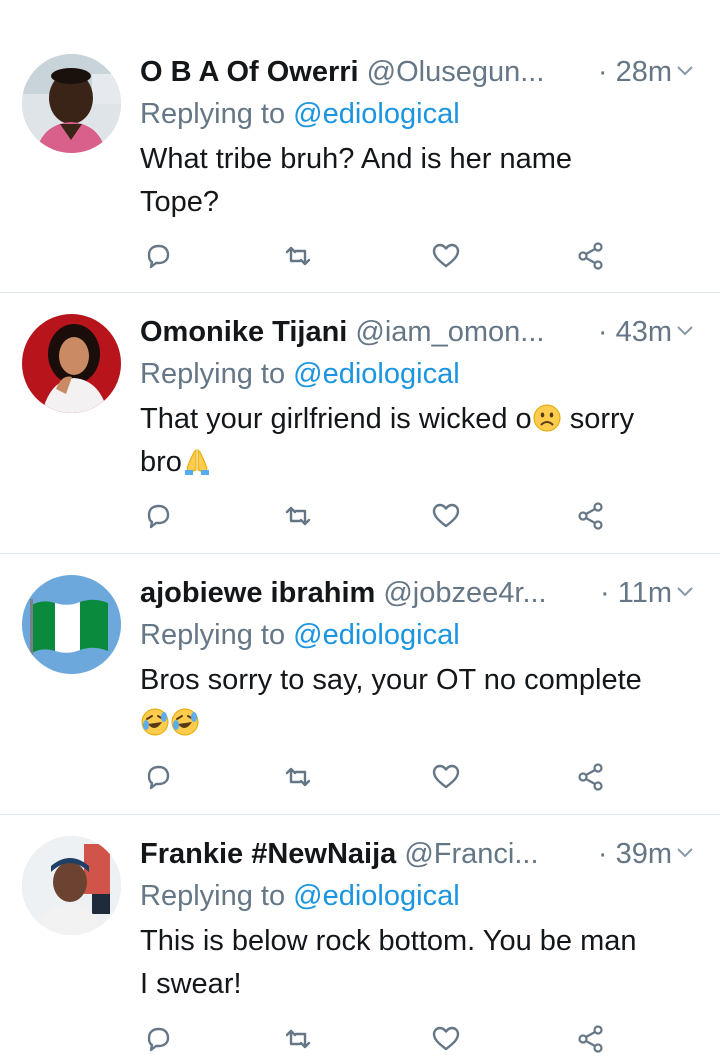 This screenshot has height=1057, width=720. I want to click on tweet-text-line: bro, so click(420, 462).